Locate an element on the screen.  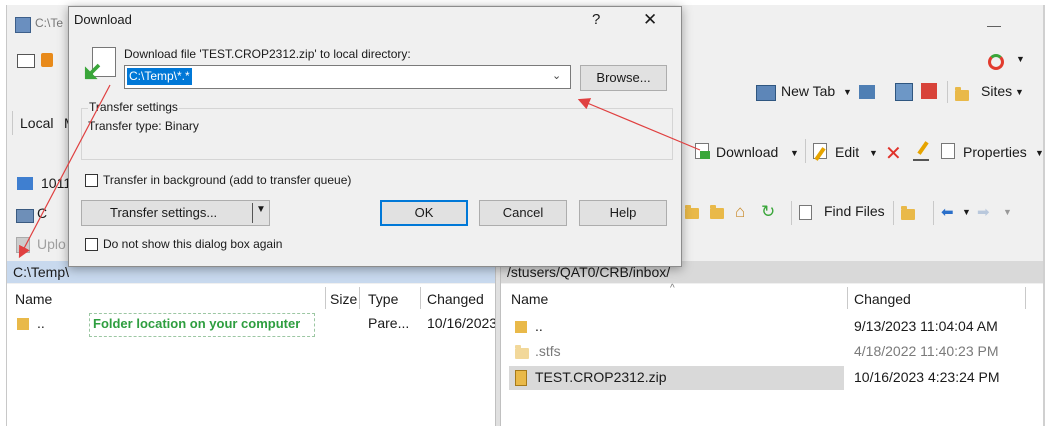
arrow-to-directory is located at coordinates (64, 171).